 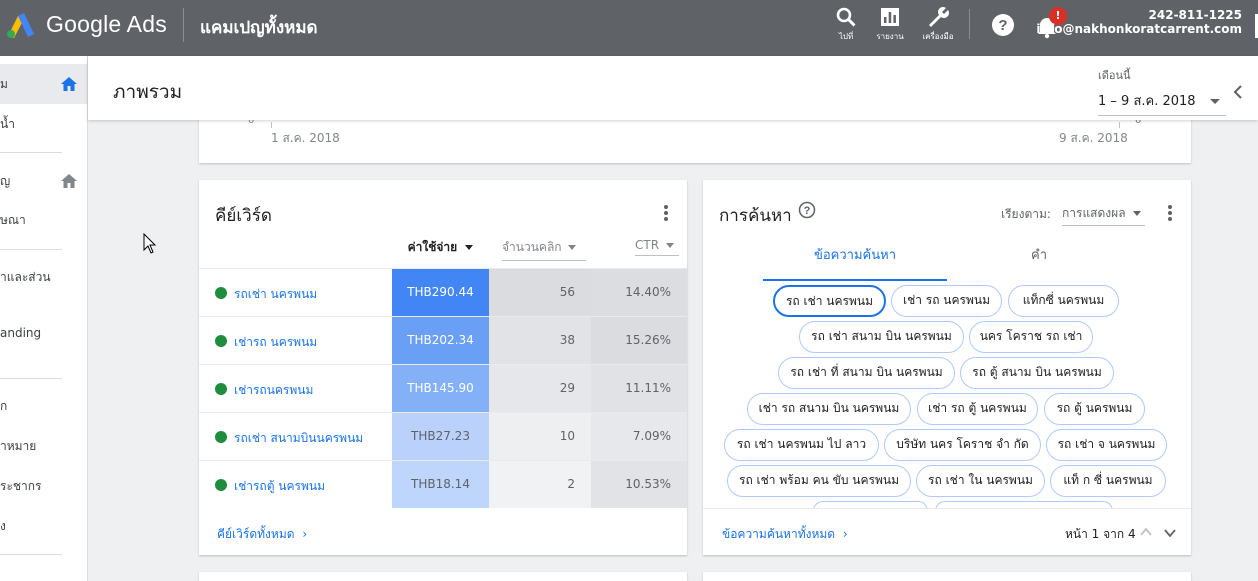 What do you see at coordinates (25, 277) in the screenshot?
I see `sidebar-item-label: าและส่วน` at bounding box center [25, 277].